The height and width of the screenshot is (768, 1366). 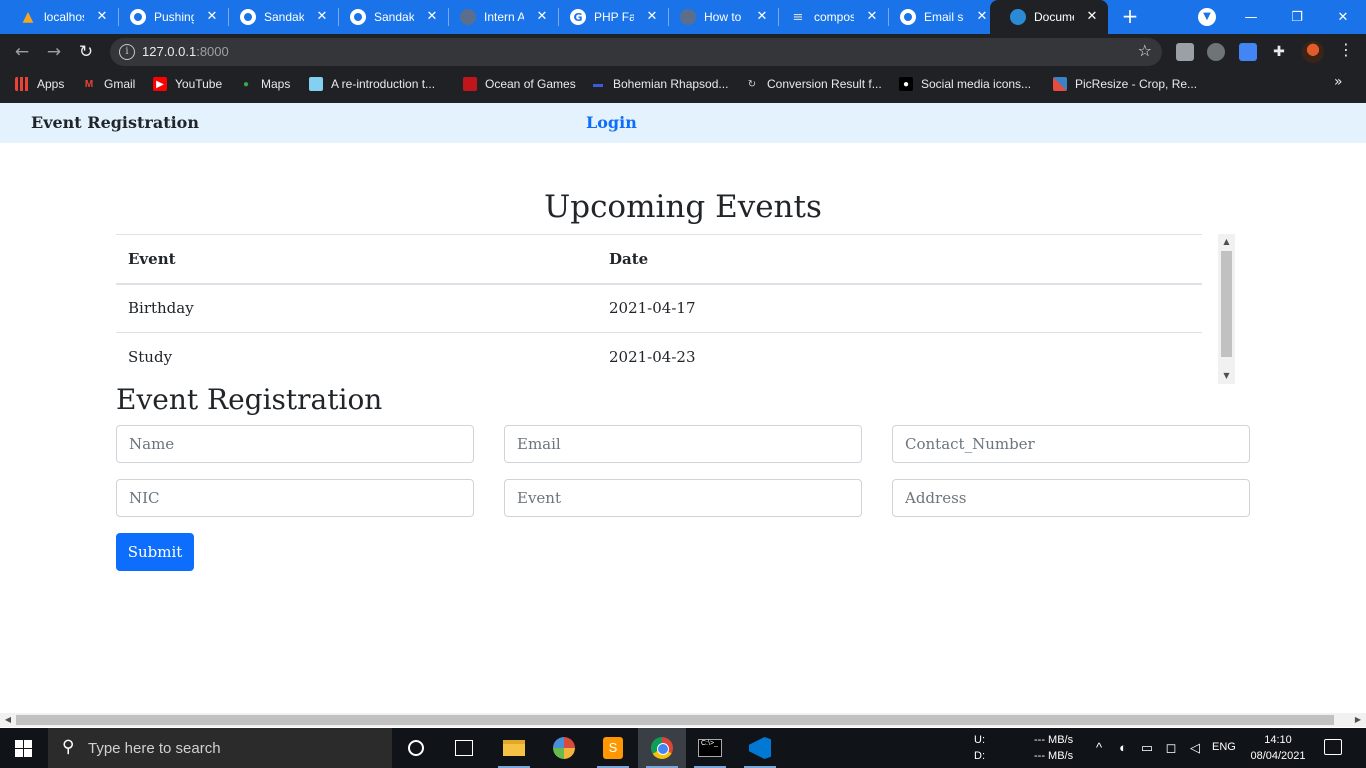 I want to click on maps-icon: ●, so click(x=246, y=84).